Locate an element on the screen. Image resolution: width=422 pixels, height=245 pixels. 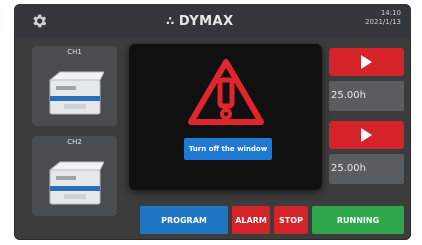
warning-icon is located at coordinates (226, 92).